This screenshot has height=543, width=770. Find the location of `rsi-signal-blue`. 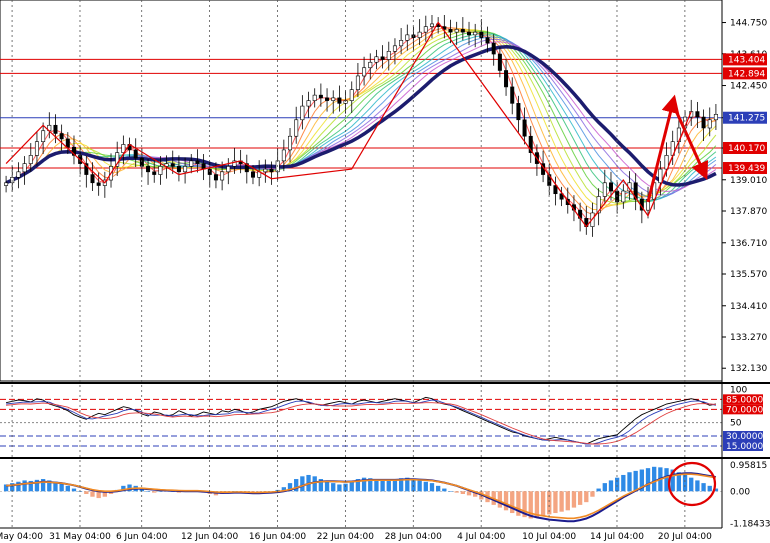

rsi-signal-blue is located at coordinates (361, 422).